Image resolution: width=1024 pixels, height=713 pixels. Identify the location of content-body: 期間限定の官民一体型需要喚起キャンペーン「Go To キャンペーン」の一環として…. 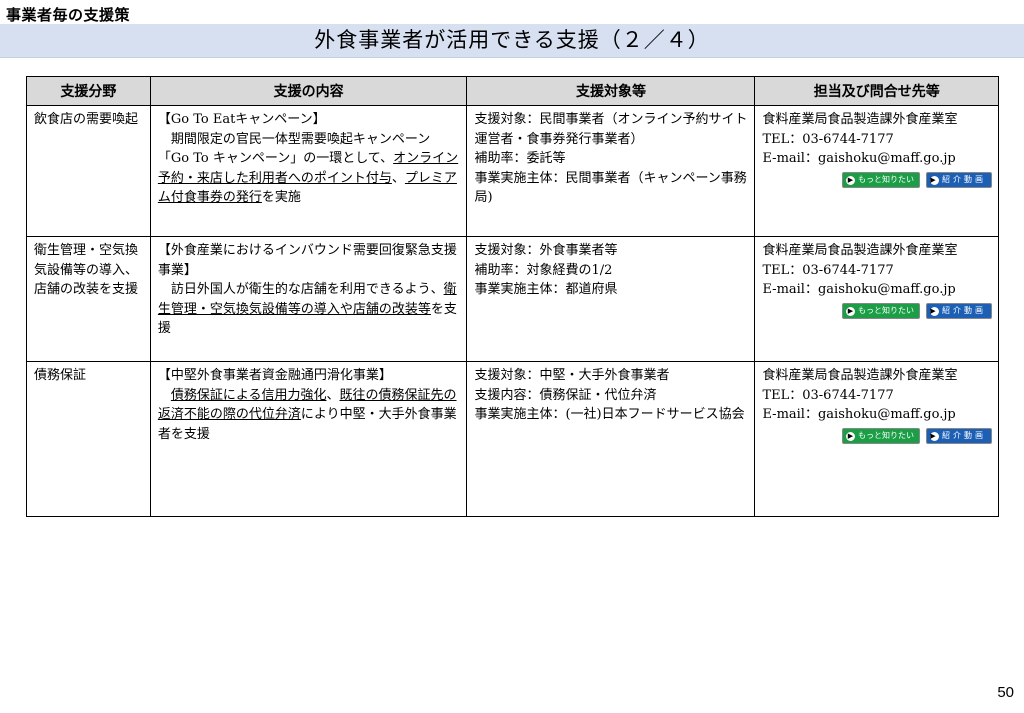
(309, 169).